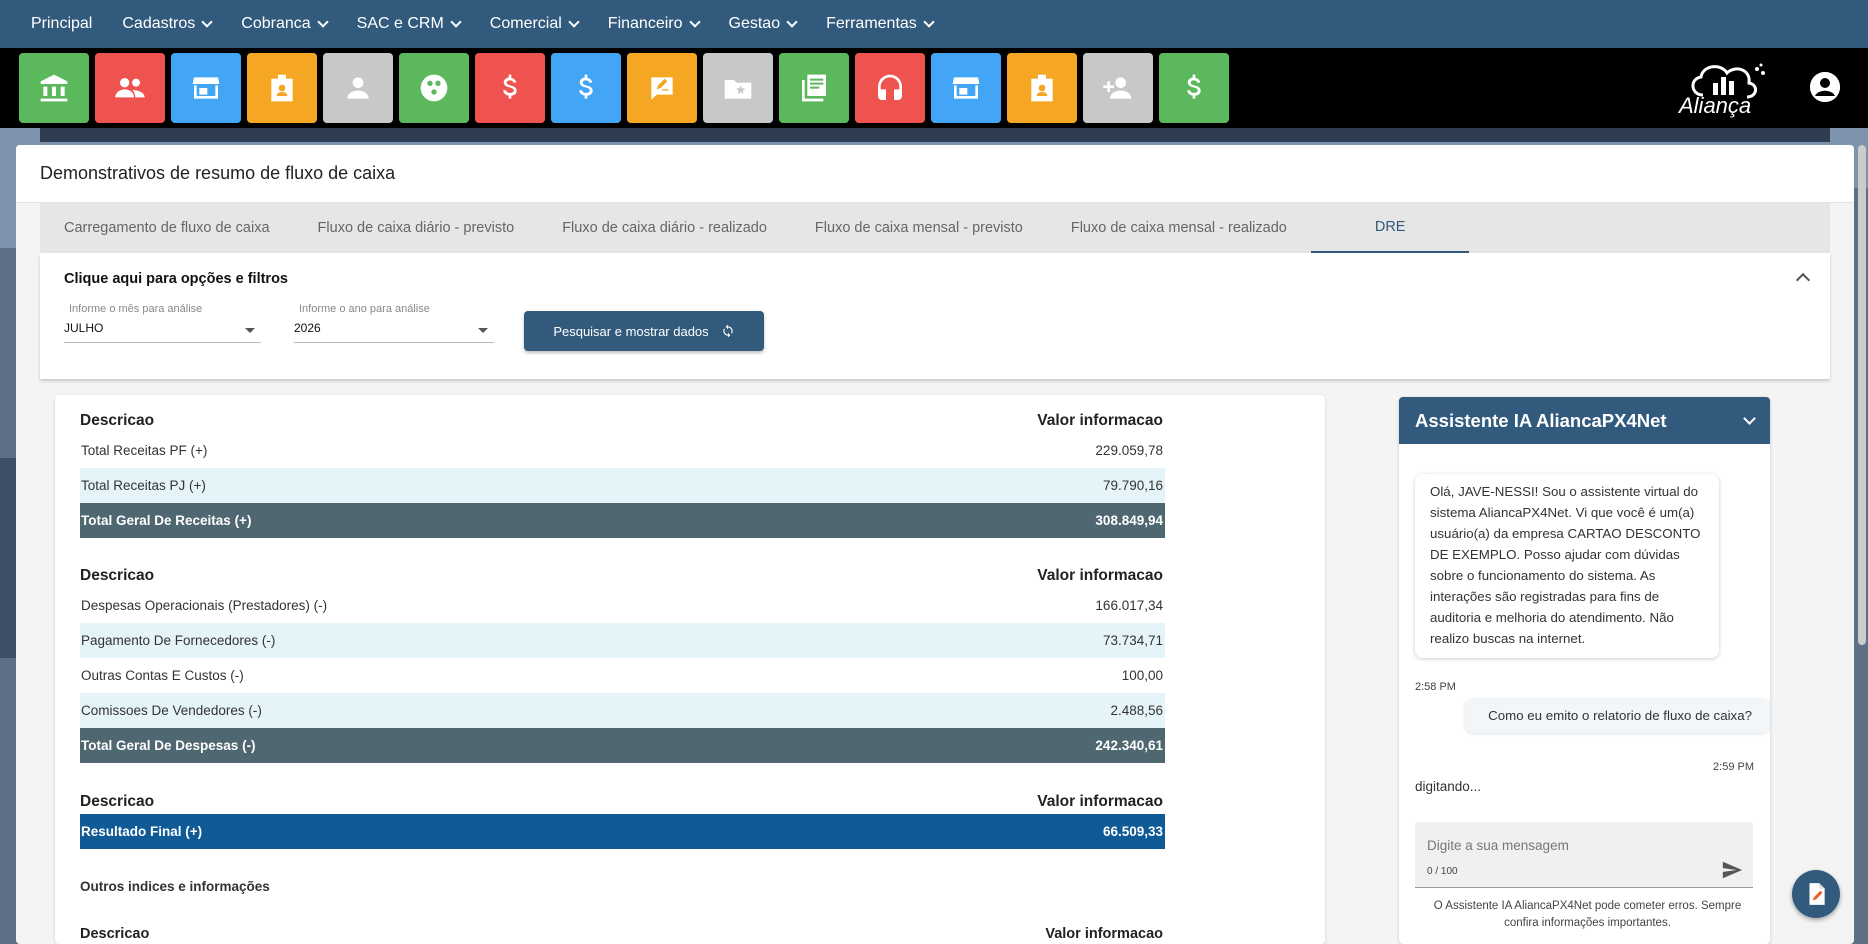 This screenshot has height=944, width=1868. What do you see at coordinates (1179, 228) in the screenshot?
I see `tab-5: Fluxo de caixa mensal - realizado` at bounding box center [1179, 228].